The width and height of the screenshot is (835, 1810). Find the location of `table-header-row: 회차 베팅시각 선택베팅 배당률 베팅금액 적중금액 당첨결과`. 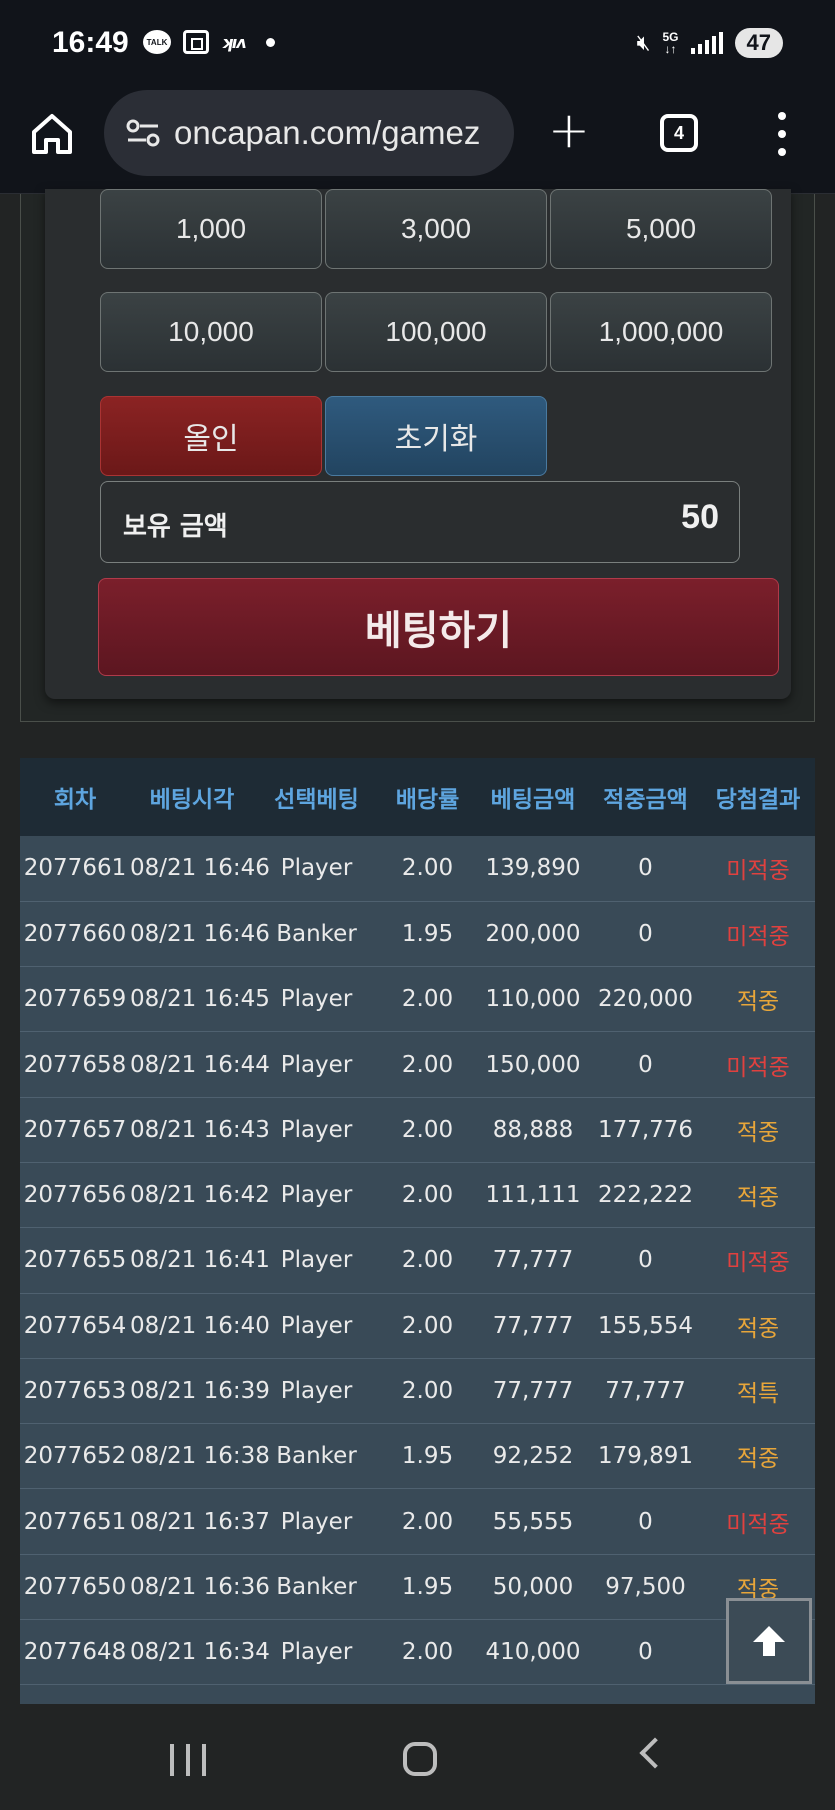

table-header-row: 회차 베팅시각 선택베팅 배당률 베팅금액 적중금액 당첨결과 is located at coordinates (417, 797).